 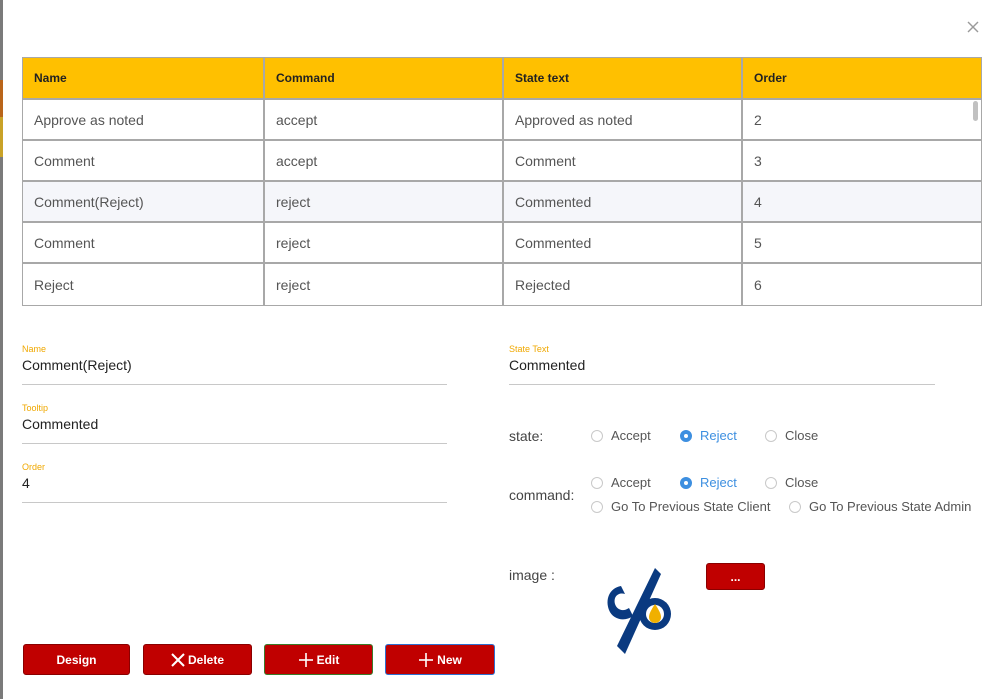 What do you see at coordinates (758, 242) in the screenshot?
I see `table-cell: 5` at bounding box center [758, 242].